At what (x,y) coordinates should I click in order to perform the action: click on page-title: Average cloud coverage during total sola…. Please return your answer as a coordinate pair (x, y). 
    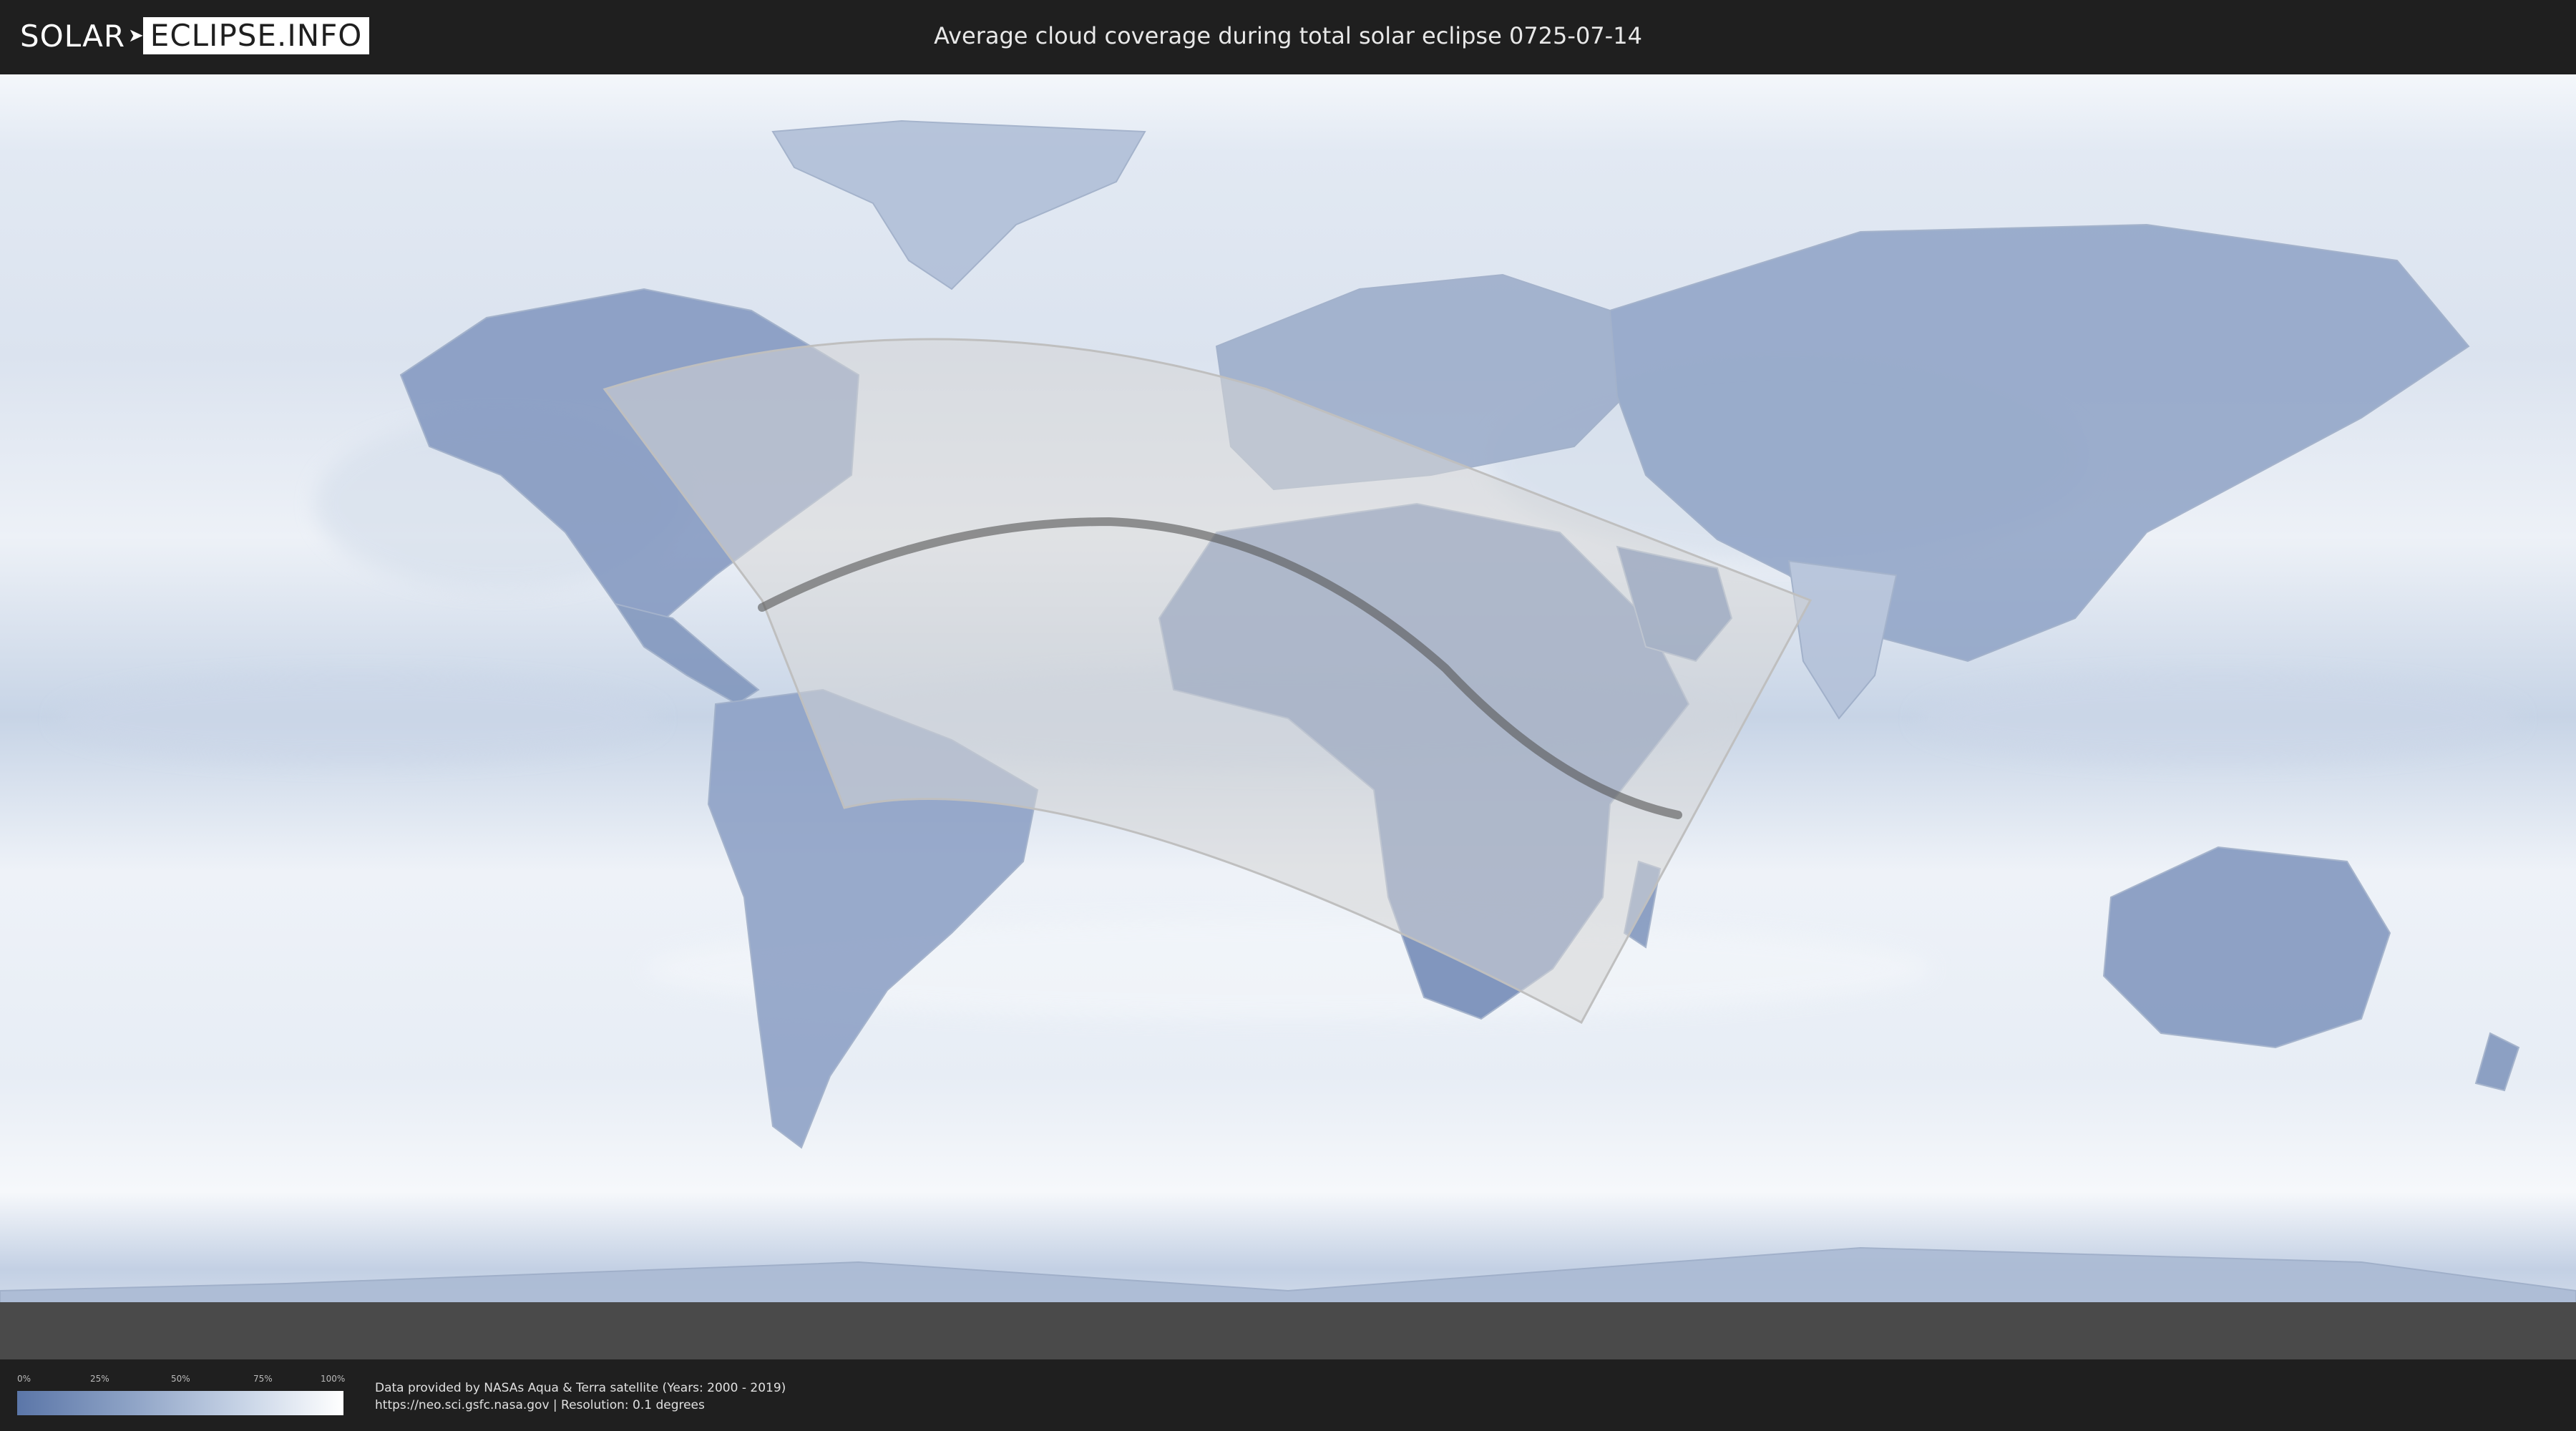
    Looking at the image, I should click on (1288, 35).